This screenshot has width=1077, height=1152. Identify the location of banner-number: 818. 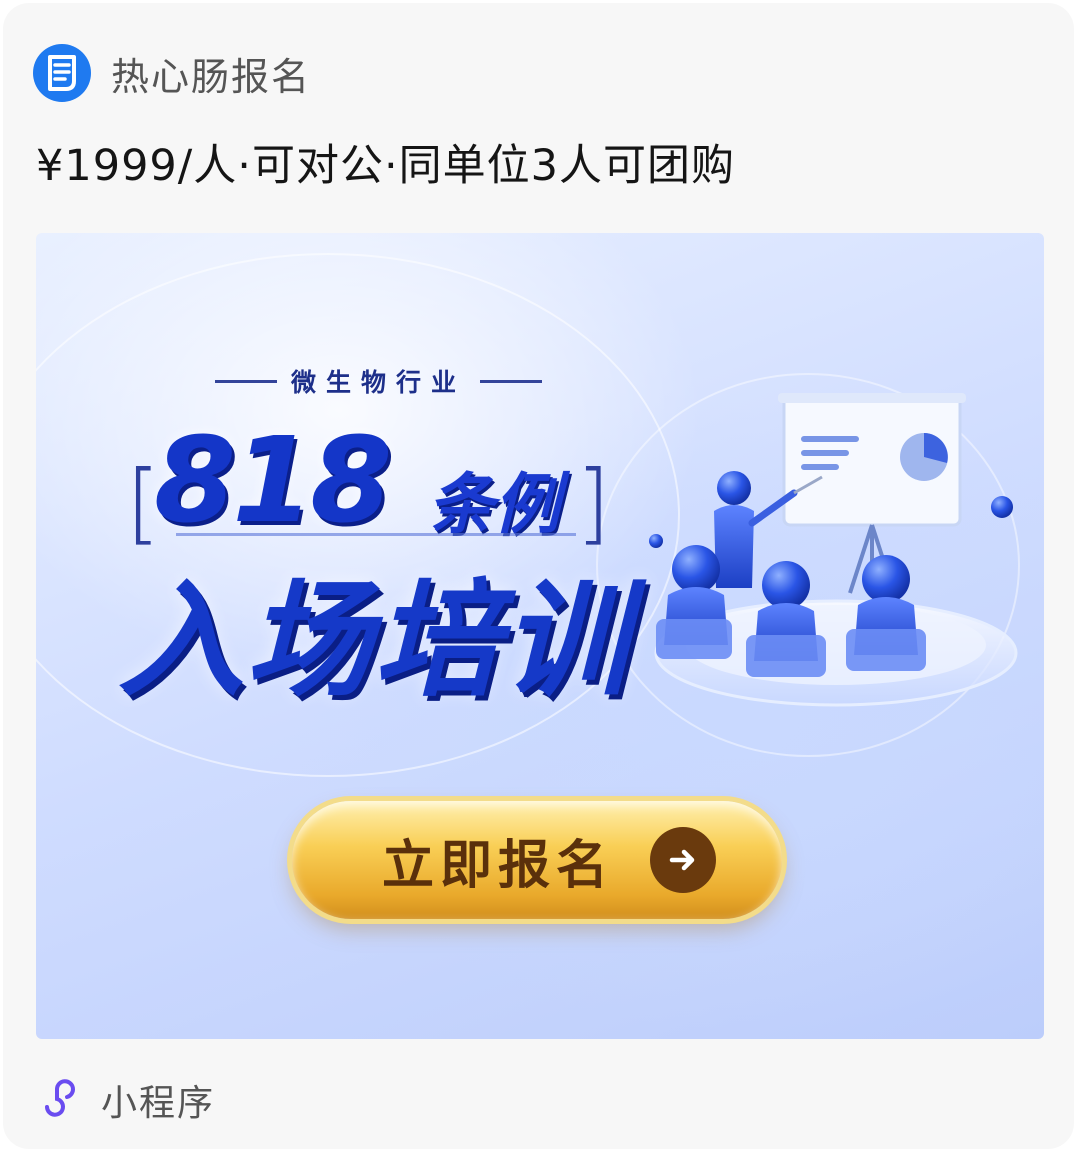
(273, 480).